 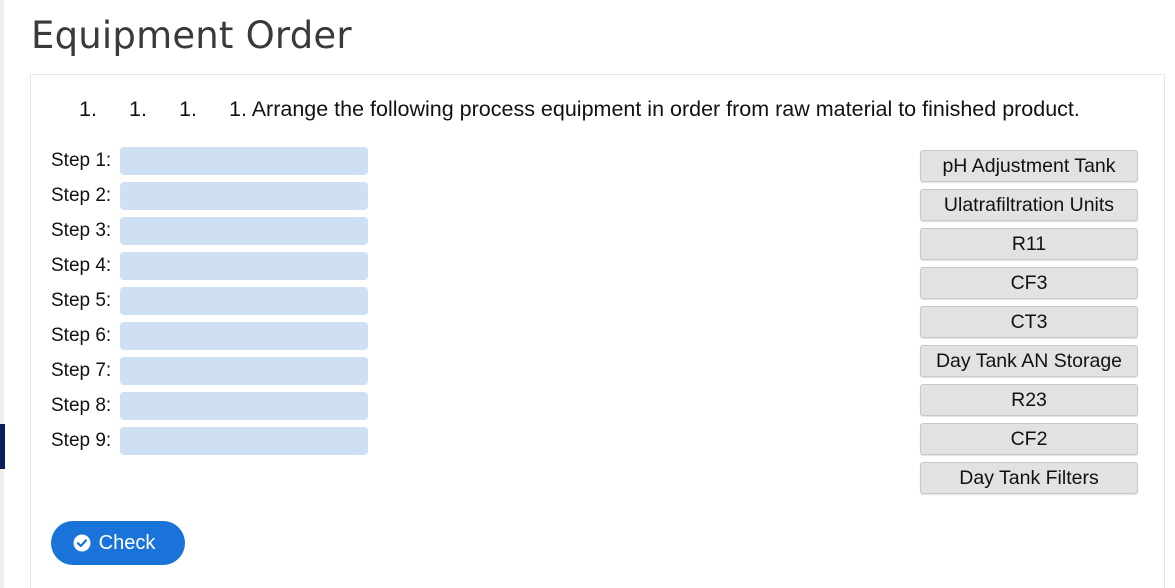 I want to click on step-row: Step 9:, so click(x=211, y=441).